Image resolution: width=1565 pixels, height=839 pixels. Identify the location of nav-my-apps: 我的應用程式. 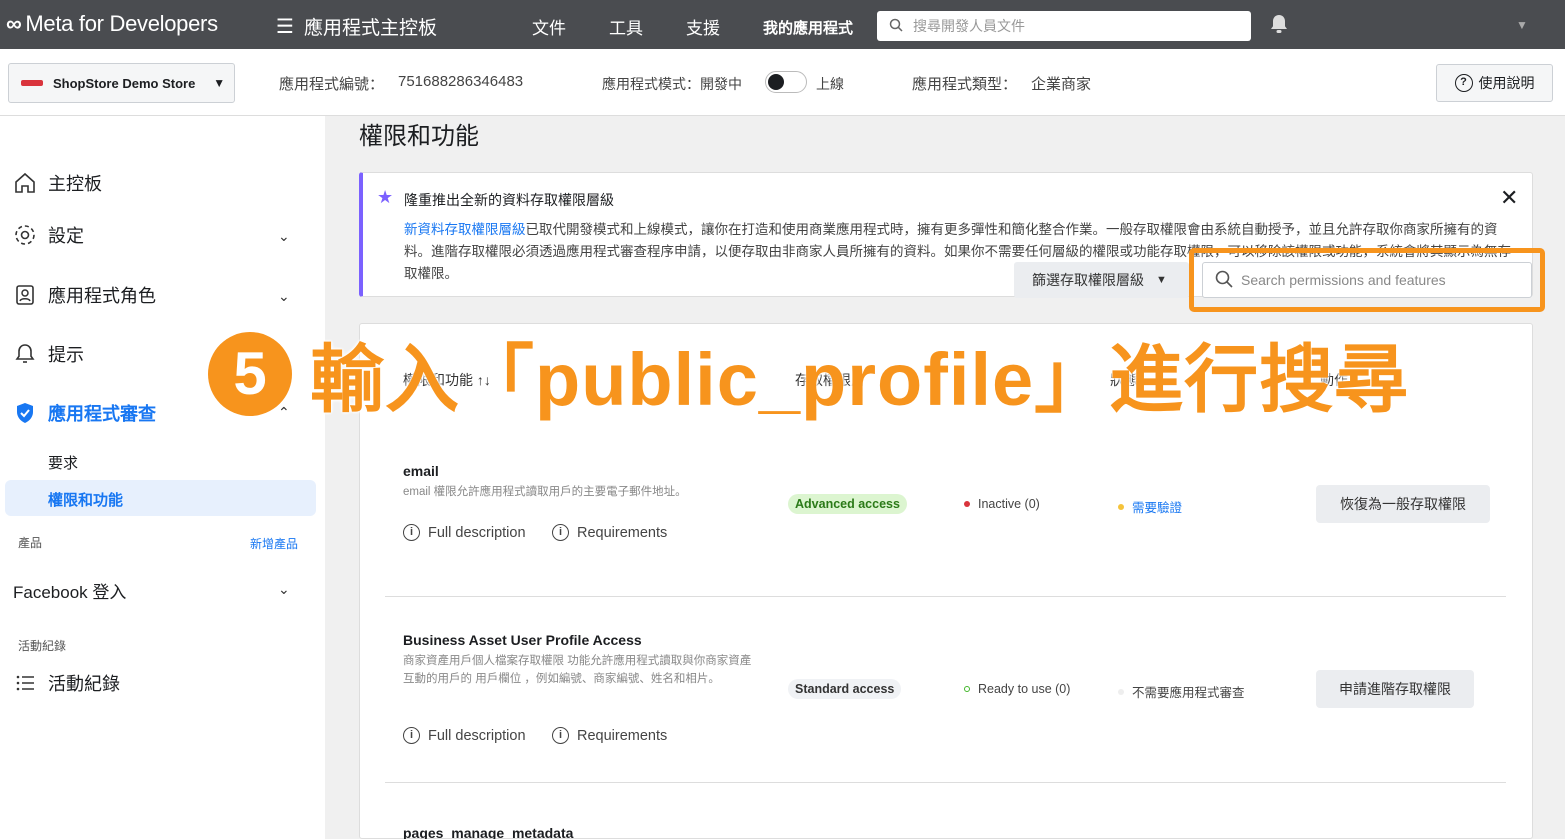
(808, 27).